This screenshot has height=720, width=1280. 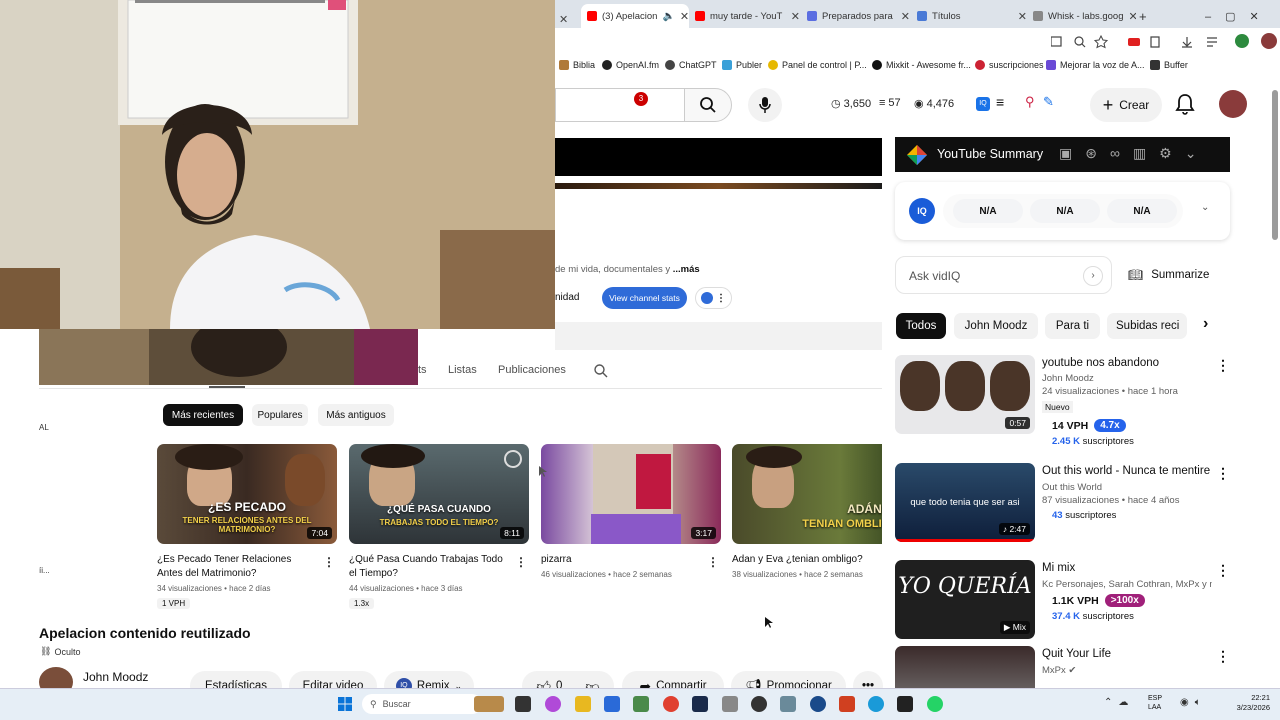 I want to click on profile-icon, so click(x=1242, y=41).